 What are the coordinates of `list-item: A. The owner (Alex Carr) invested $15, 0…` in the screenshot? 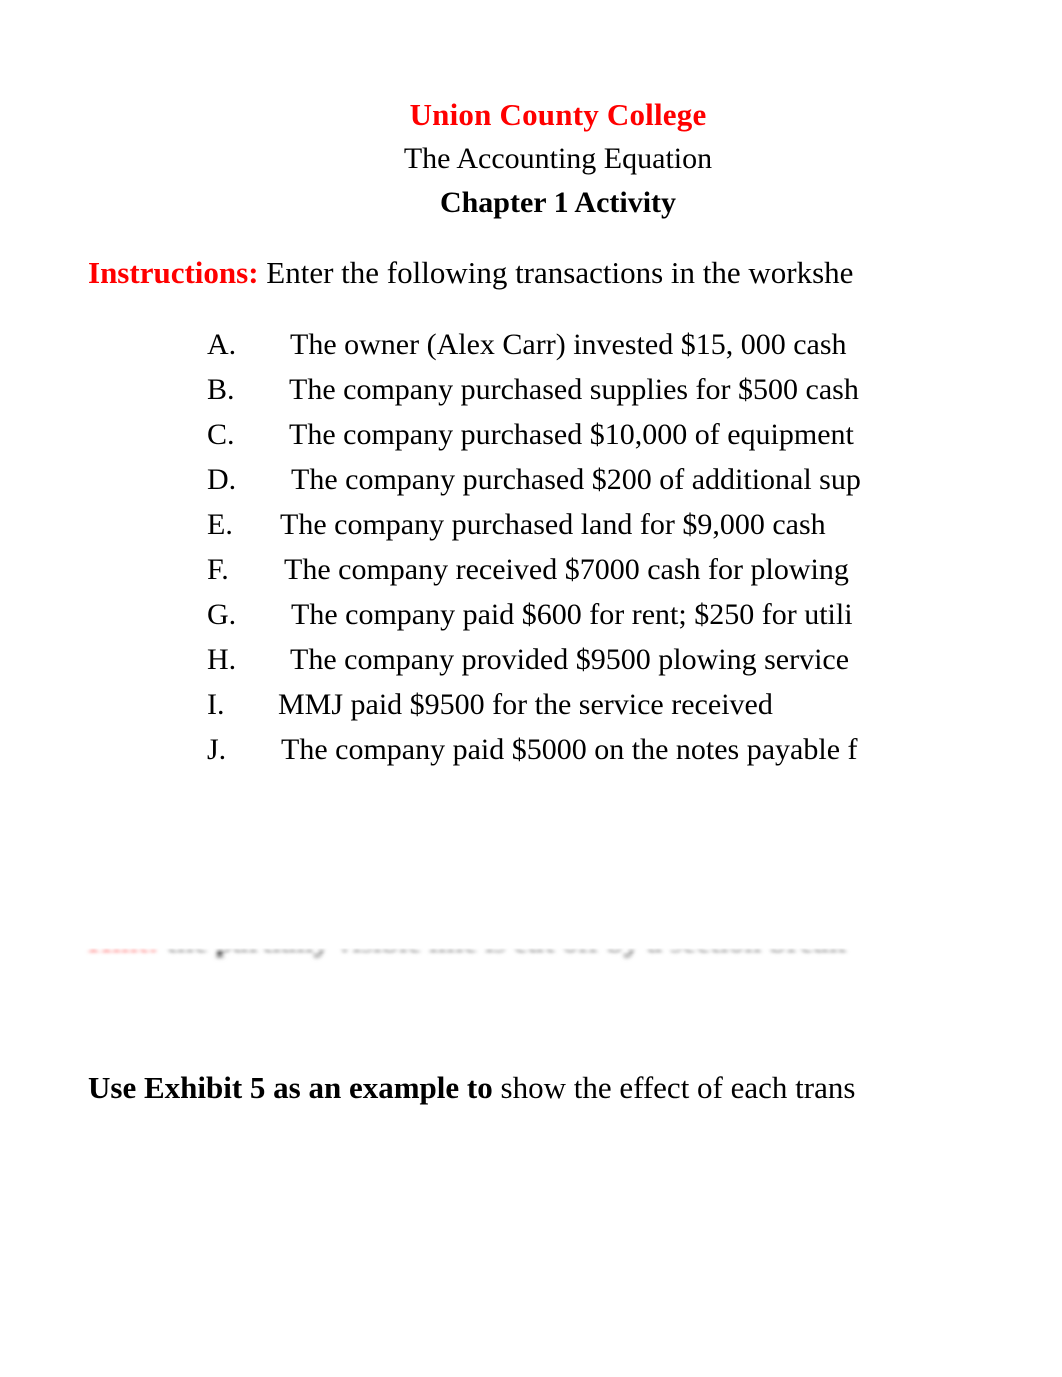 It's located at (476, 344).